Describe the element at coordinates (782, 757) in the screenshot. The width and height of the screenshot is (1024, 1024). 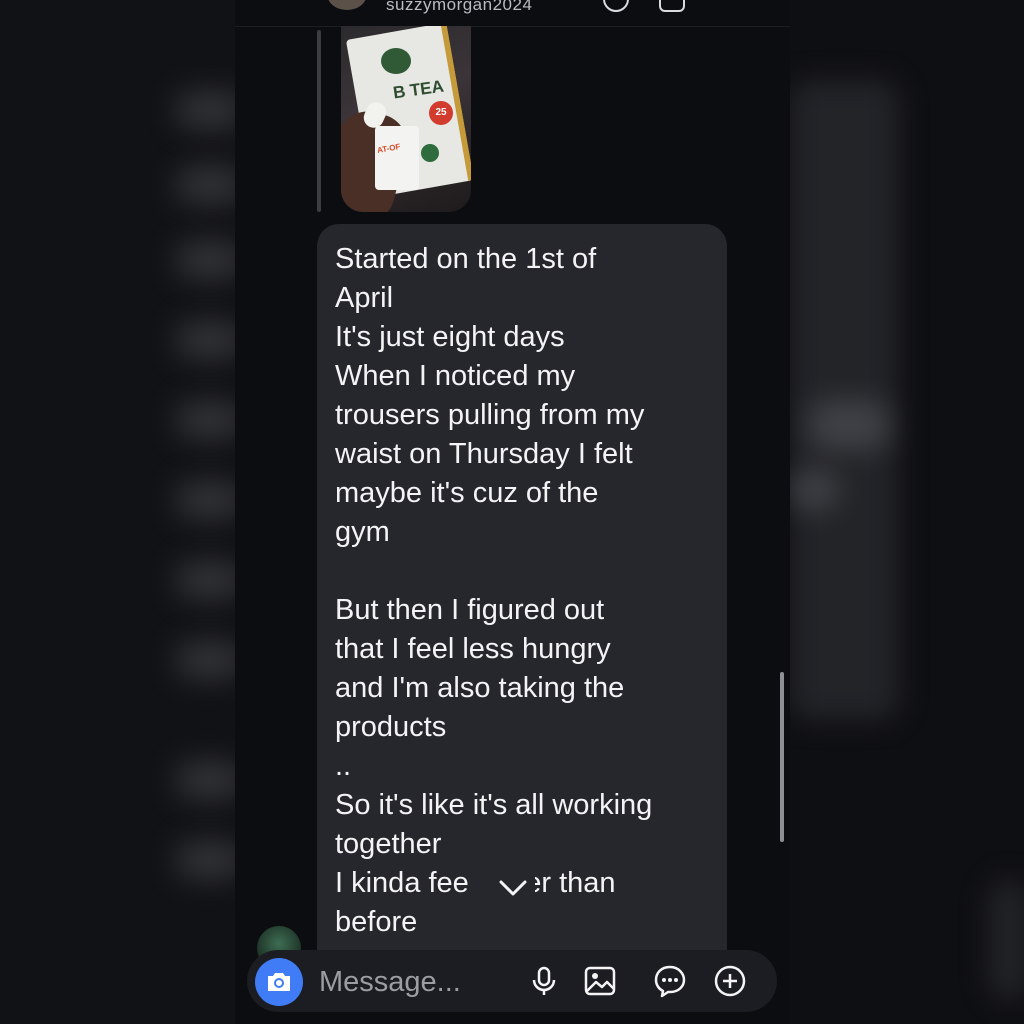
I see `scrollbar` at that location.